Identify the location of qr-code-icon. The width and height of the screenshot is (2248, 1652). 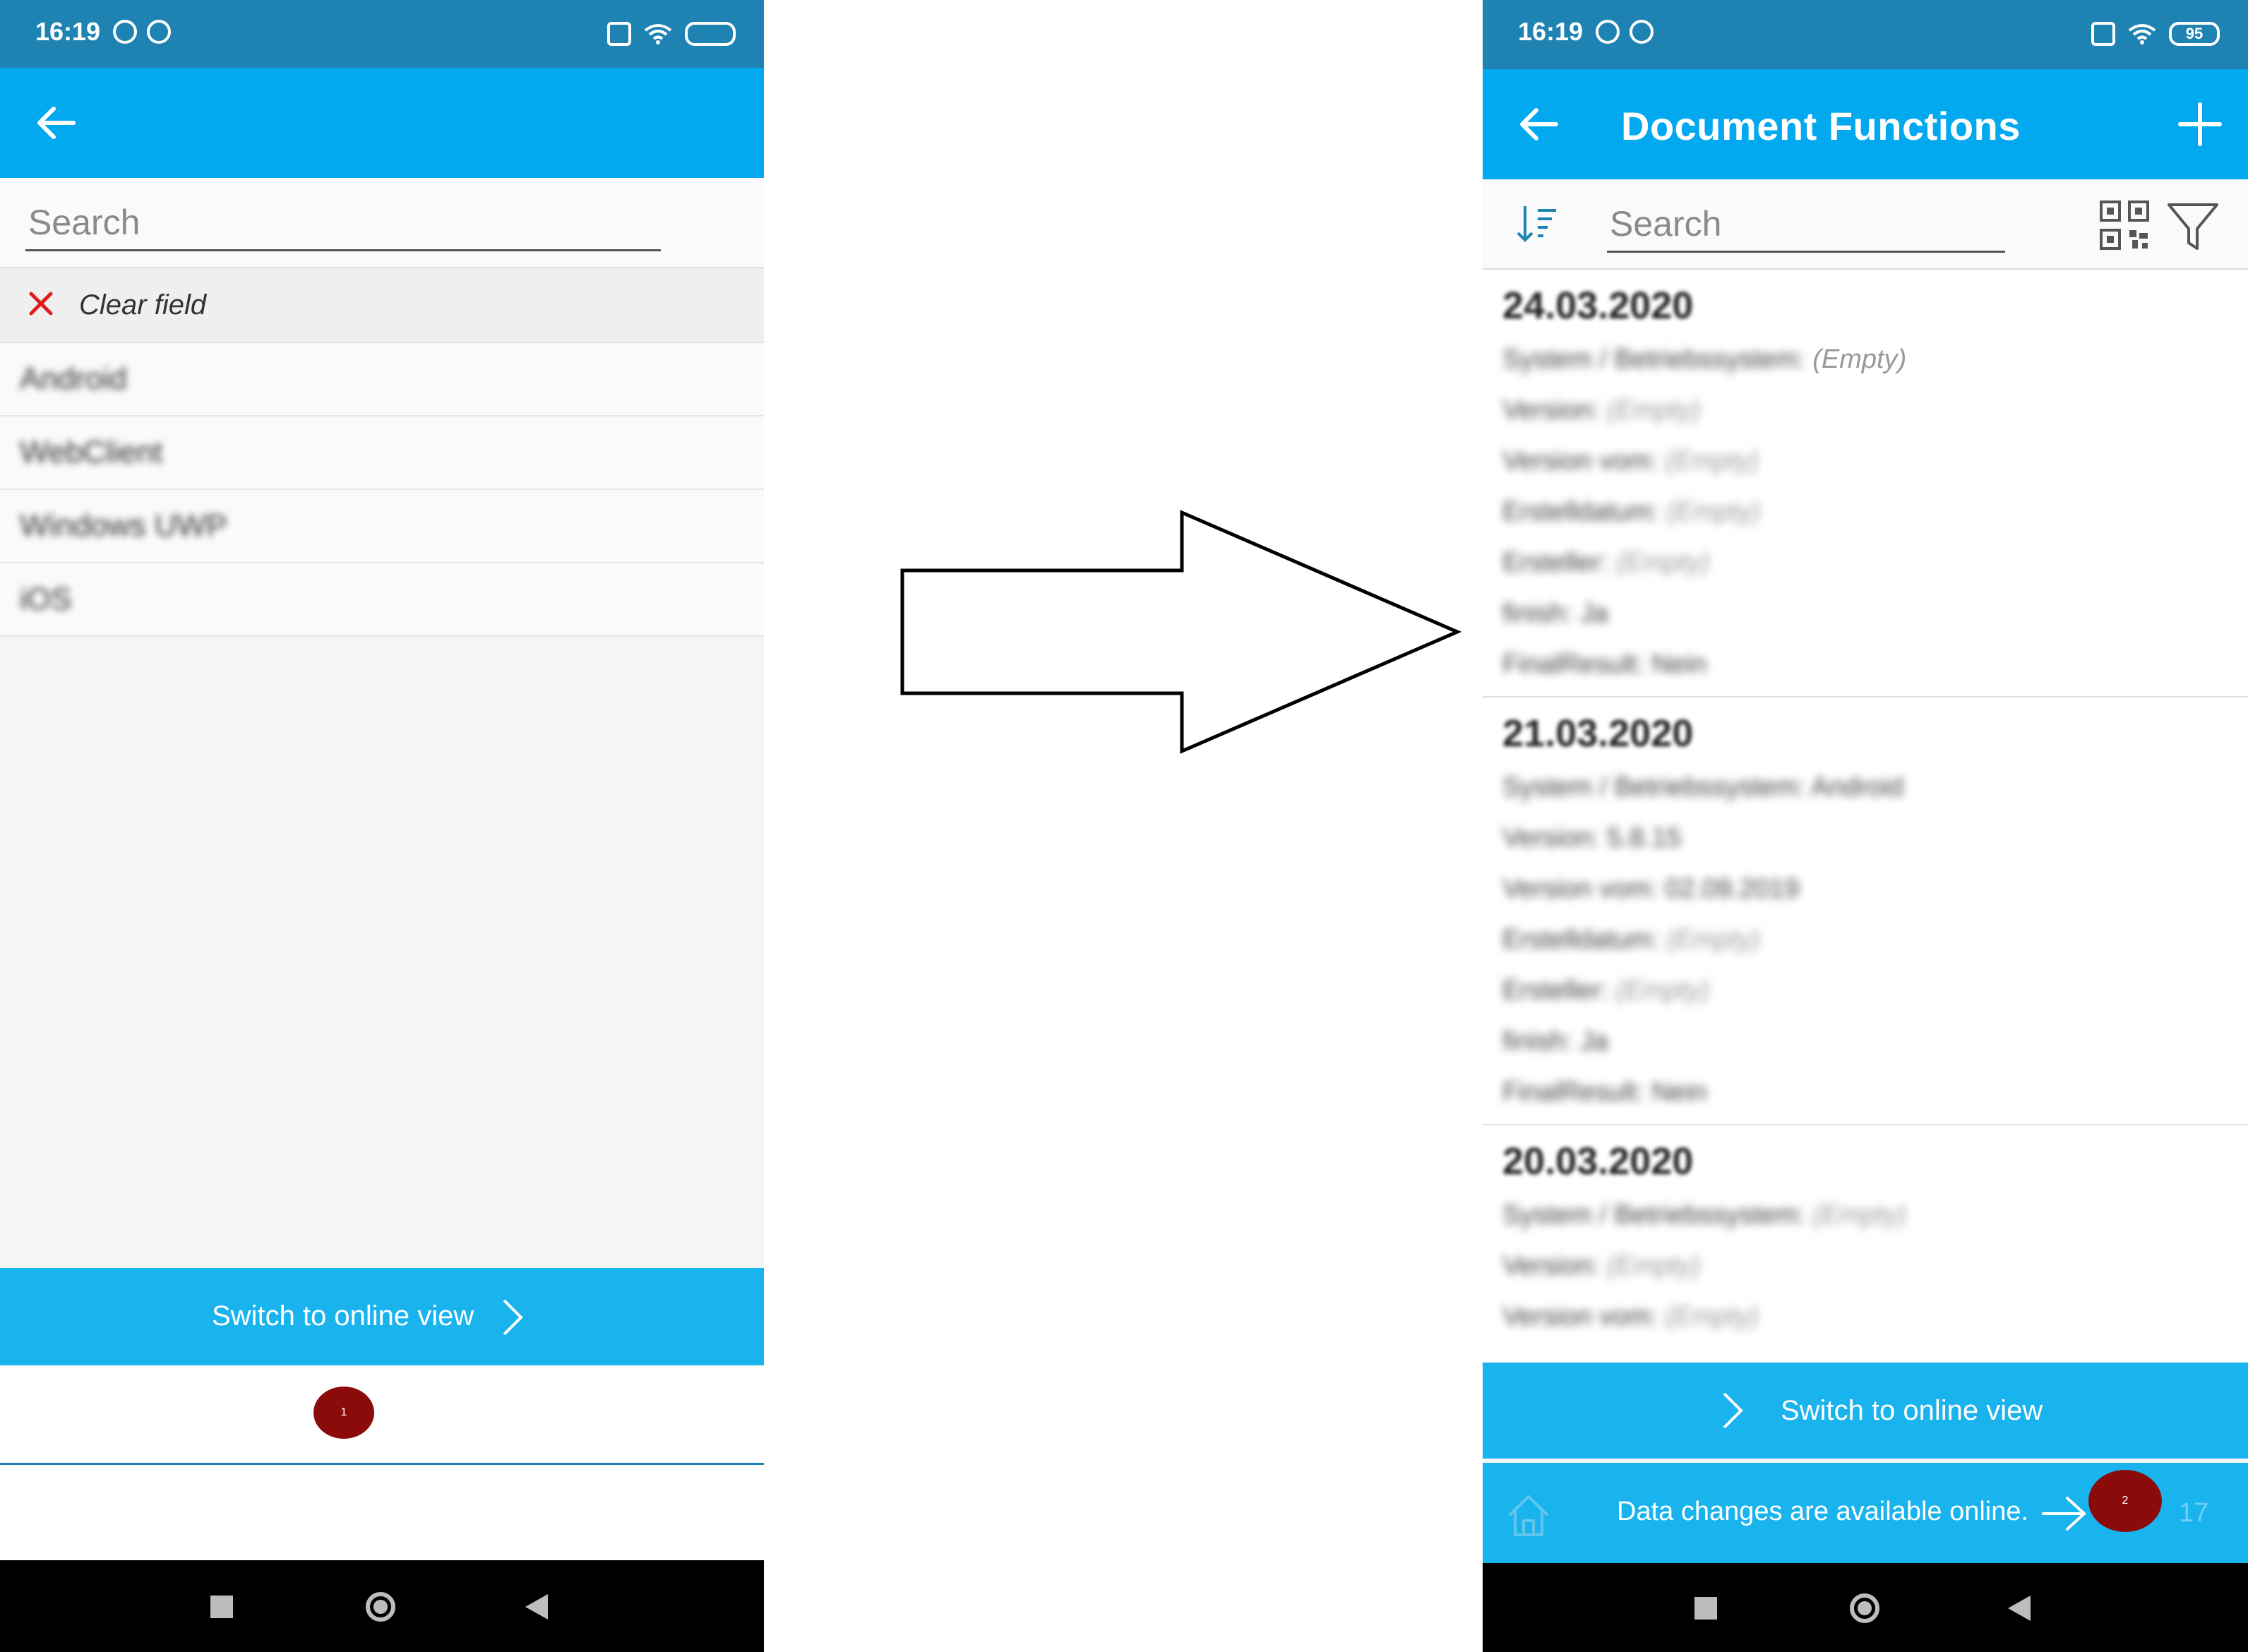
(2124, 225).